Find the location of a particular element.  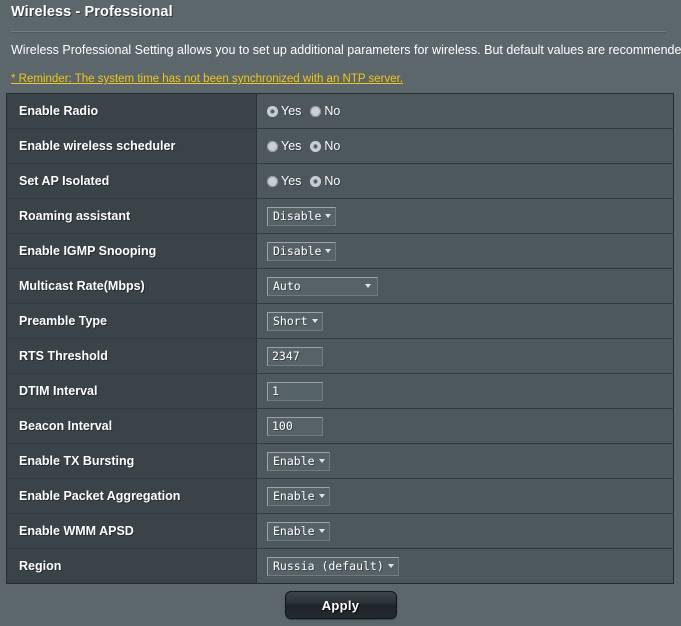

settings-row: Set AP Isolated Yes No is located at coordinates (340, 181).